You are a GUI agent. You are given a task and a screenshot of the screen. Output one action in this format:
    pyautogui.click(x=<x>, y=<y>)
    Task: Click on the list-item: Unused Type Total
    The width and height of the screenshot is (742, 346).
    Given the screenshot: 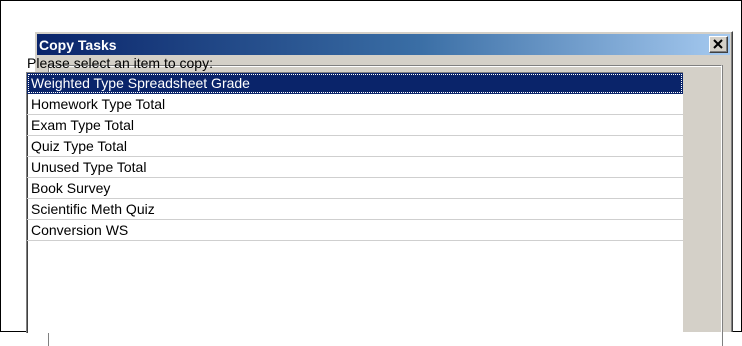 What is the action you would take?
    pyautogui.click(x=355, y=167)
    